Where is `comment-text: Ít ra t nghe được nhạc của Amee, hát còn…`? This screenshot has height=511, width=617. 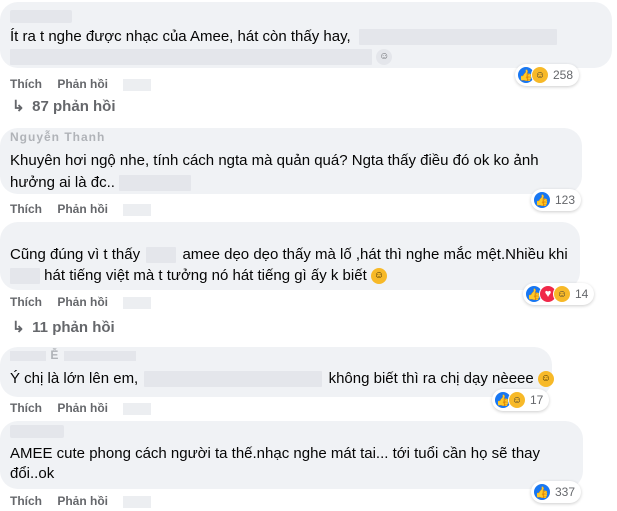
comment-text: Ít ra t nghe được nhạc của Amee, hát còn… is located at coordinates (283, 37).